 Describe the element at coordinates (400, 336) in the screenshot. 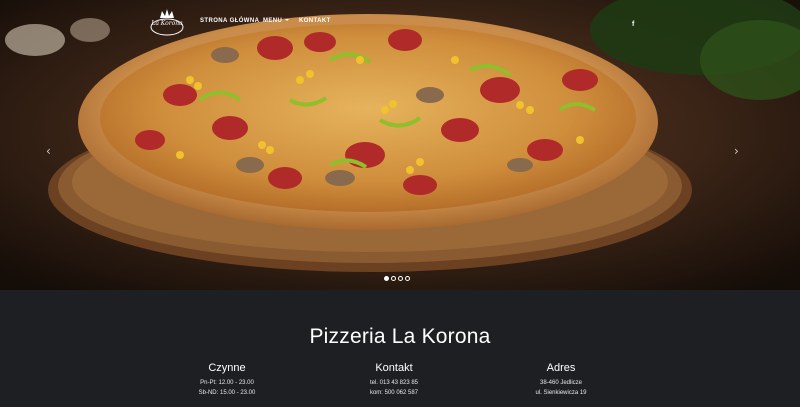

I see `page-title: Pizzeria La Korona` at that location.